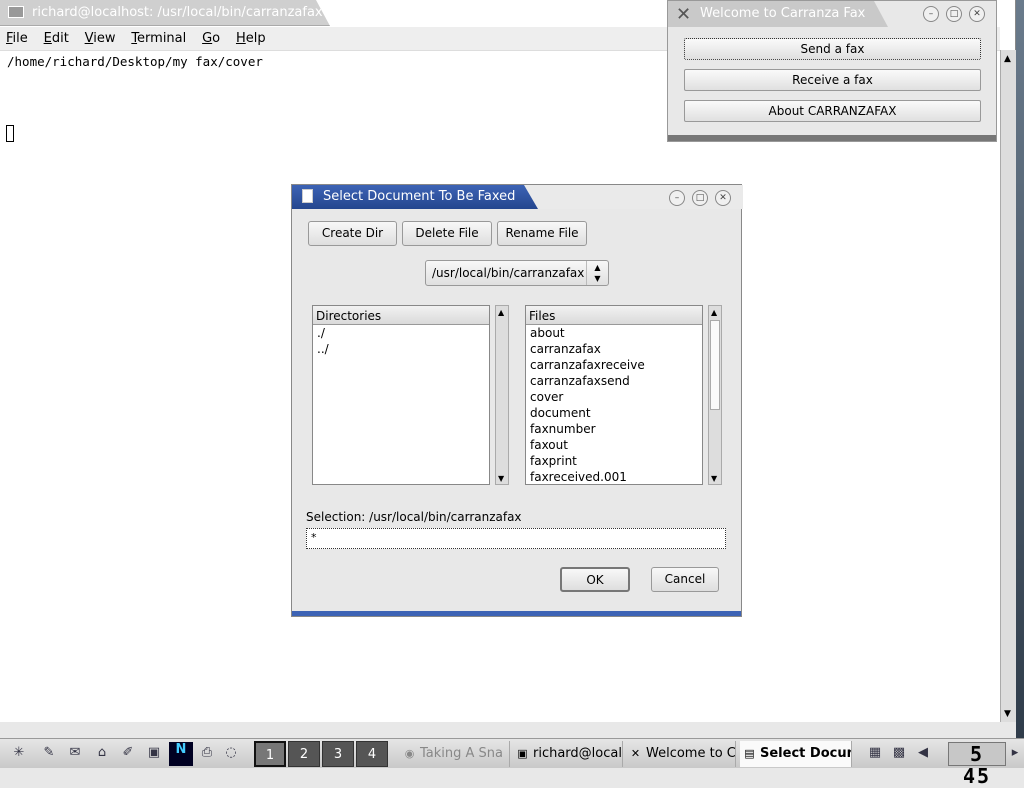 The height and width of the screenshot is (788, 1024). Describe the element at coordinates (1015, 754) in the screenshot. I see `scroll-right-icon: ▸` at that location.